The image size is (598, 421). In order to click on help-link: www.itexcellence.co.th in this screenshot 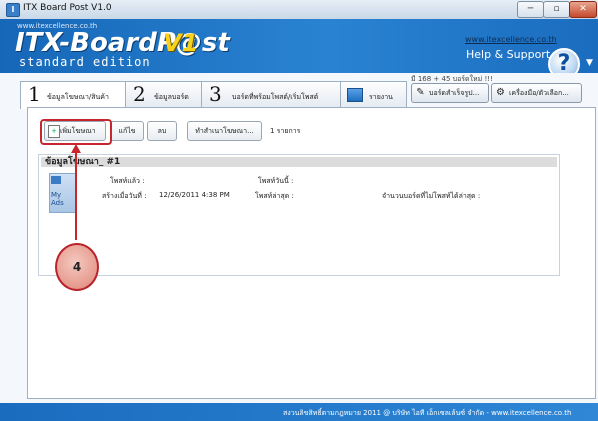, I will do `click(511, 39)`.